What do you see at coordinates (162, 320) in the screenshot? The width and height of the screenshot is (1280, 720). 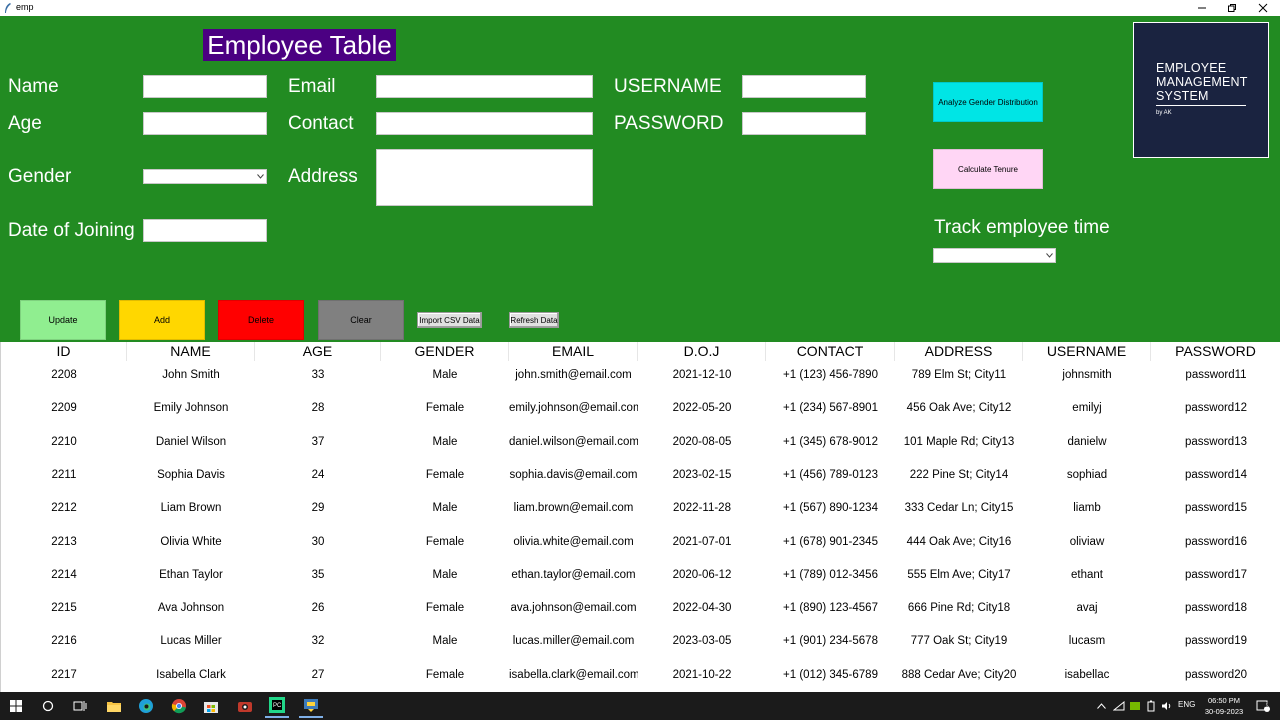 I see `add-button: Add` at bounding box center [162, 320].